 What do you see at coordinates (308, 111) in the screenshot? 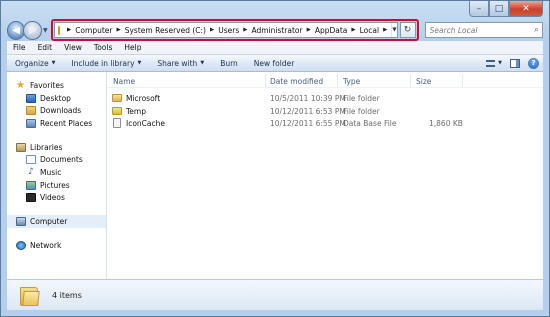
I see `file-date: 10/12/2011 6:53 PM` at bounding box center [308, 111].